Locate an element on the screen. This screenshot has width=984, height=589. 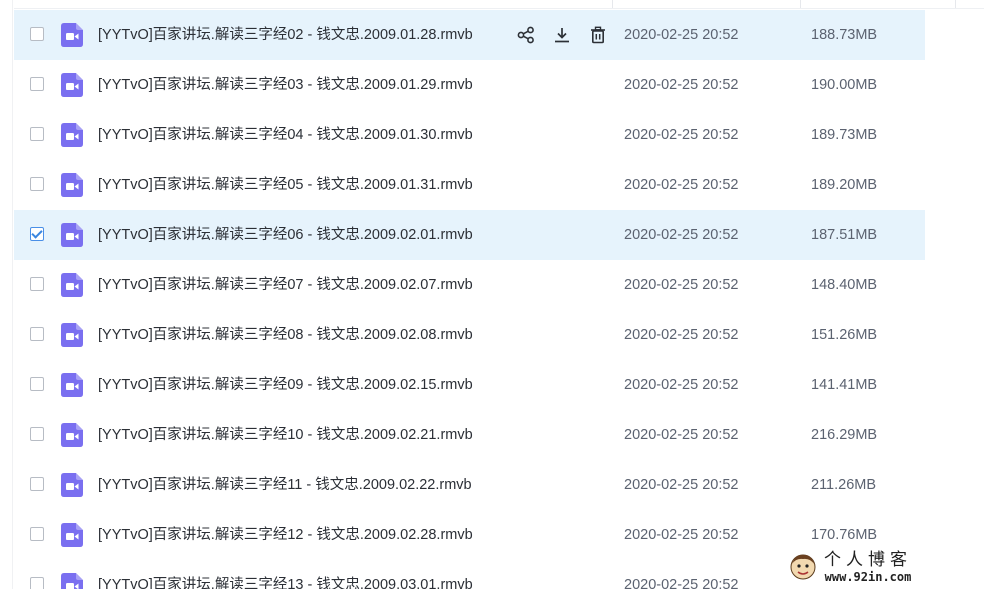
delete-icon is located at coordinates (598, 35).